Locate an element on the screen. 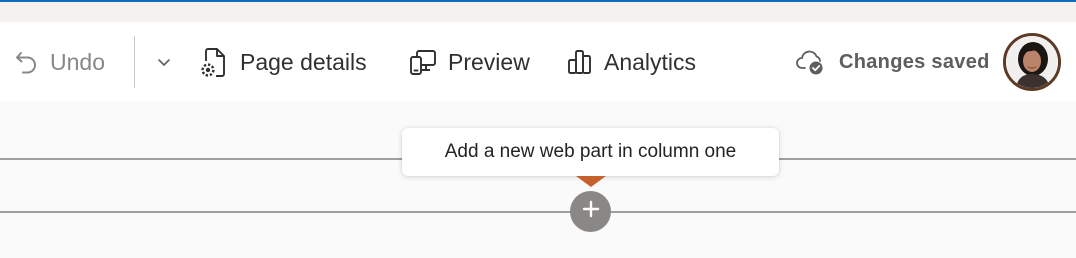  add-web-part-button is located at coordinates (590, 211).